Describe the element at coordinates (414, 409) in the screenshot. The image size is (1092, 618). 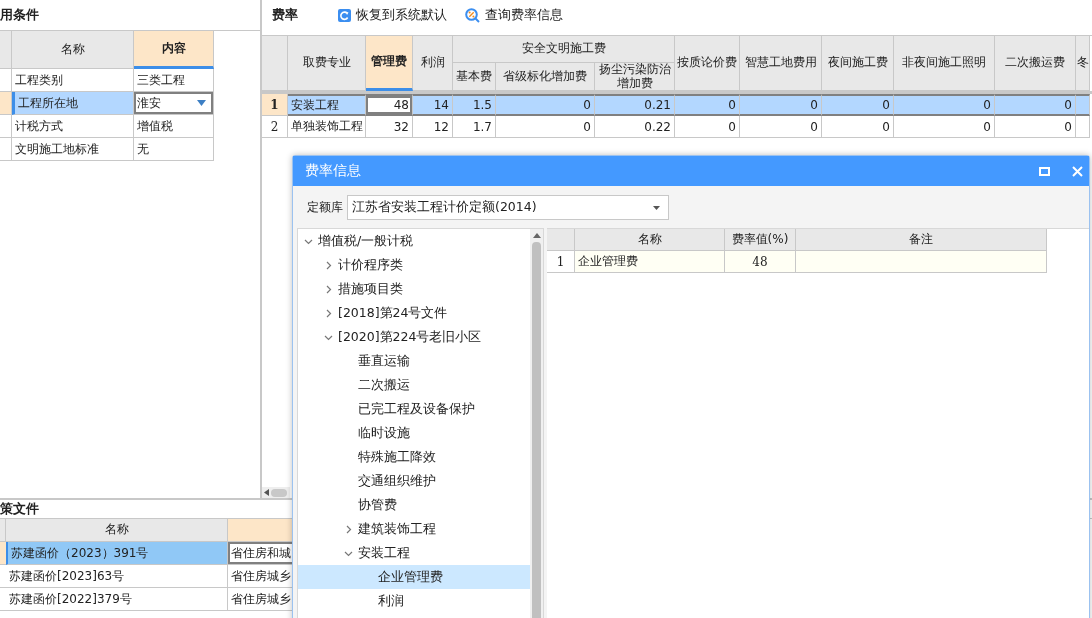
I see `tree-item: 已完工程及设备保护` at that location.